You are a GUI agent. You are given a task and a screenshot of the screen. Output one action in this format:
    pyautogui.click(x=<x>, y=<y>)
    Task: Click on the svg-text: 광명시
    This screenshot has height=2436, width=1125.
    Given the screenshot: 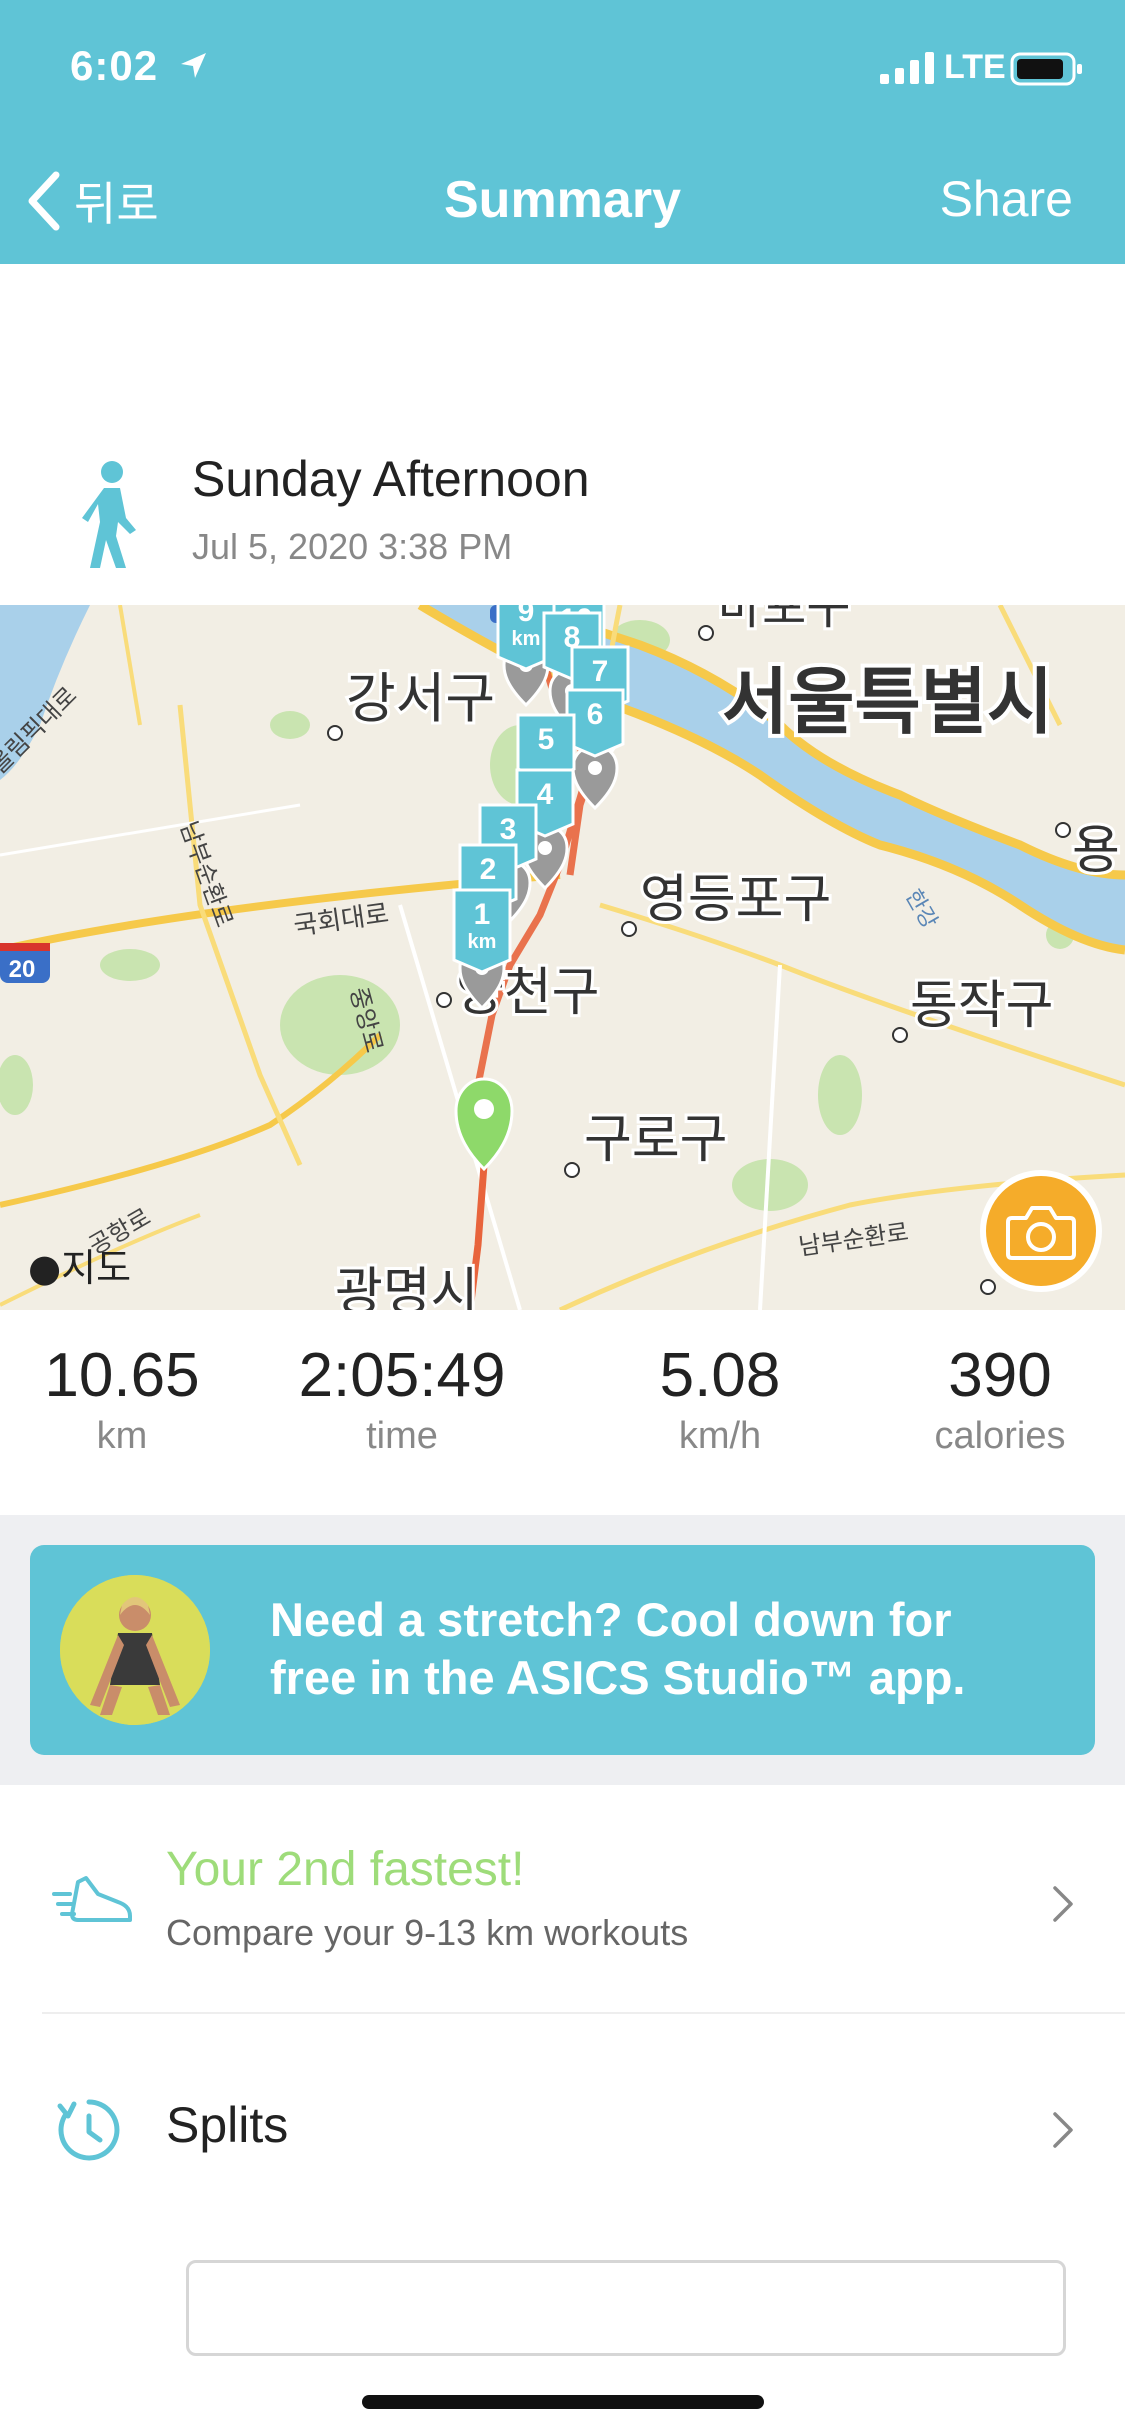 What is the action you would take?
    pyautogui.click(x=407, y=1286)
    